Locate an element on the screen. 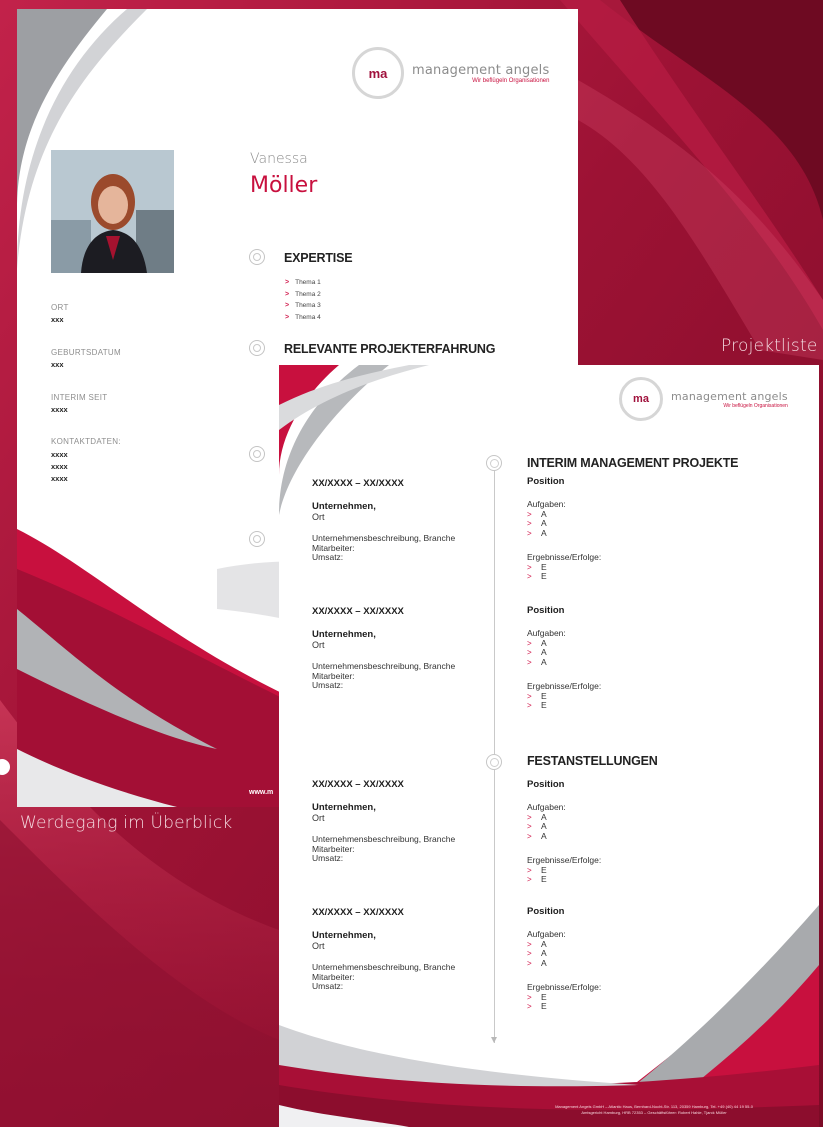 The image size is (823, 1127). profile-photo is located at coordinates (112, 211).